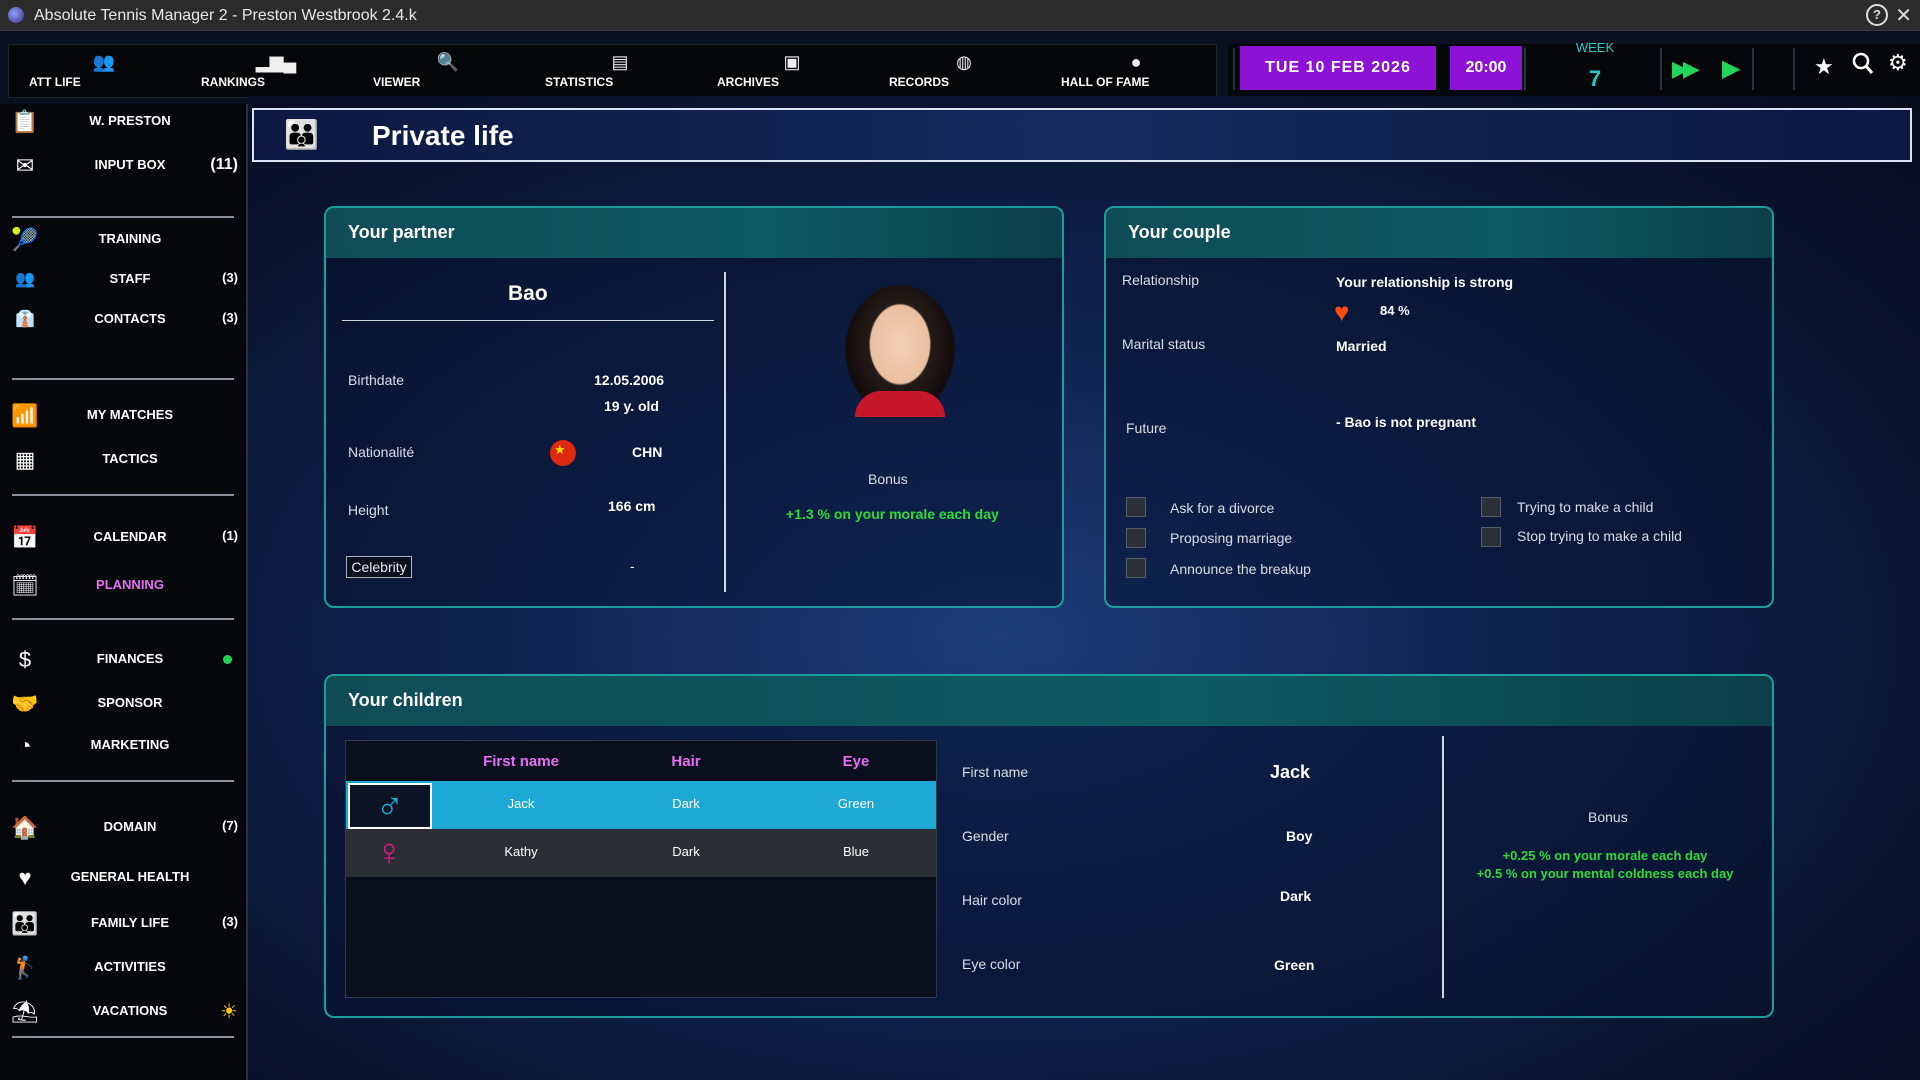  Describe the element at coordinates (629, 380) in the screenshot. I see `birthdate-value: 12.05.2006` at that location.